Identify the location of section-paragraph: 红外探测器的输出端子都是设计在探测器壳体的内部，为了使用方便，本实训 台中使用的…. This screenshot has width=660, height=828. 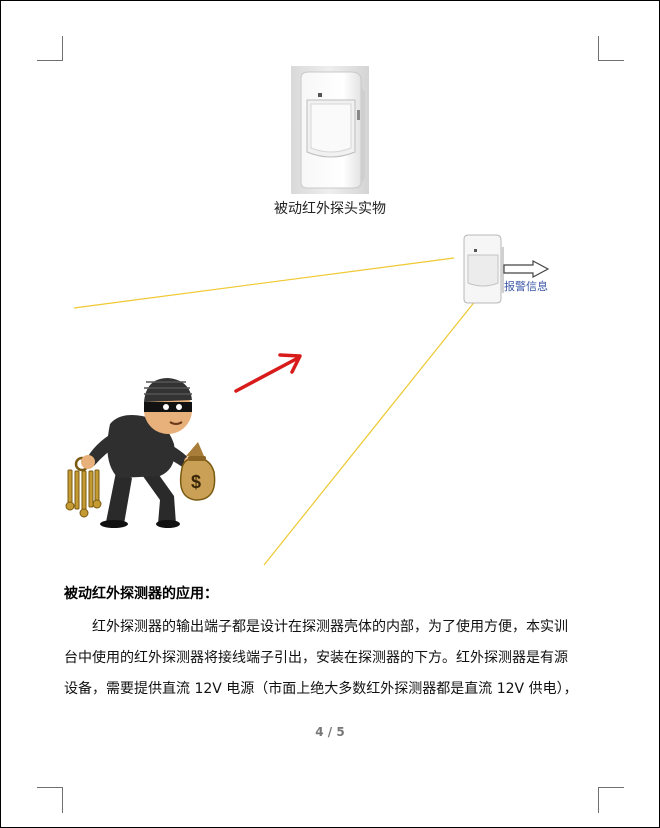
(334, 658).